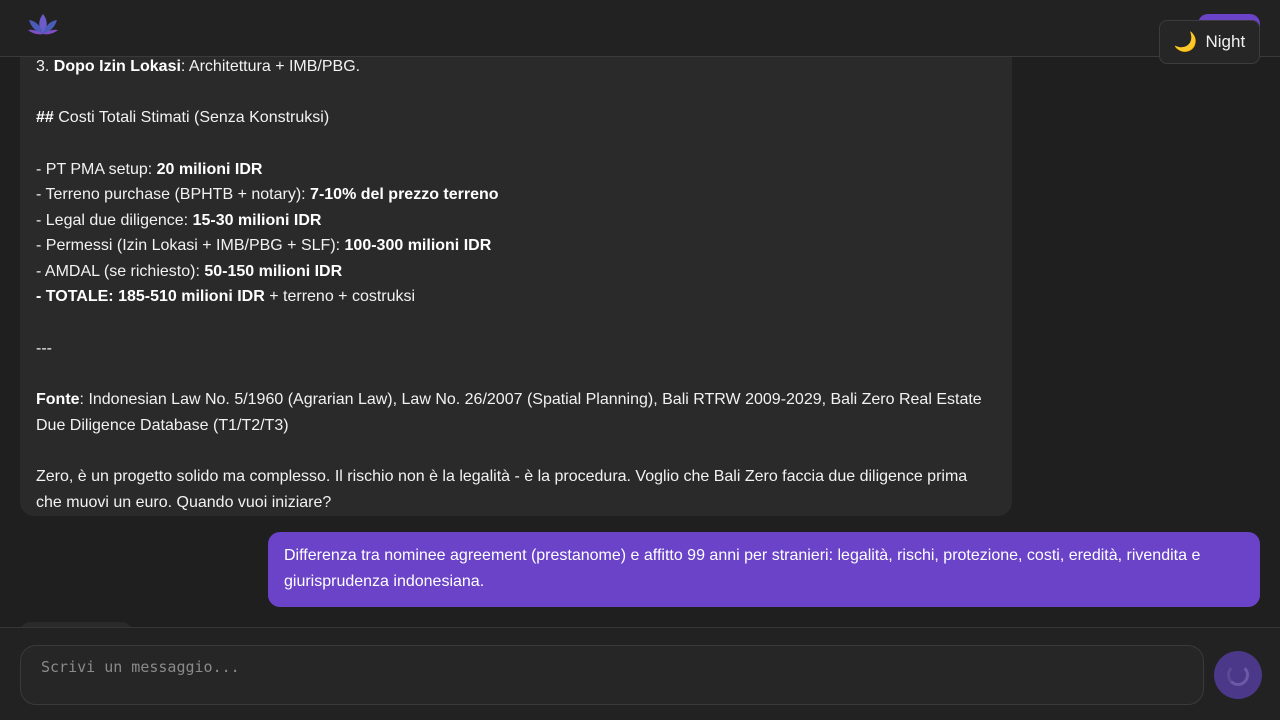 The height and width of the screenshot is (720, 1280). I want to click on list-item: - PT PMA setup: 20 milioni IDR, so click(149, 169).